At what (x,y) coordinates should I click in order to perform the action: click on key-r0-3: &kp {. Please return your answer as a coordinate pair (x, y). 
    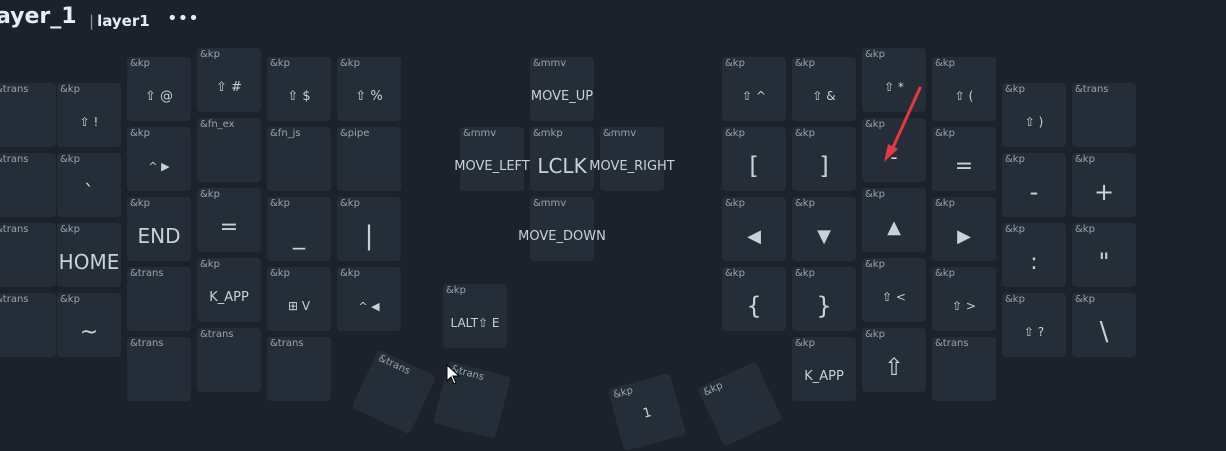
    Looking at the image, I should click on (754, 299).